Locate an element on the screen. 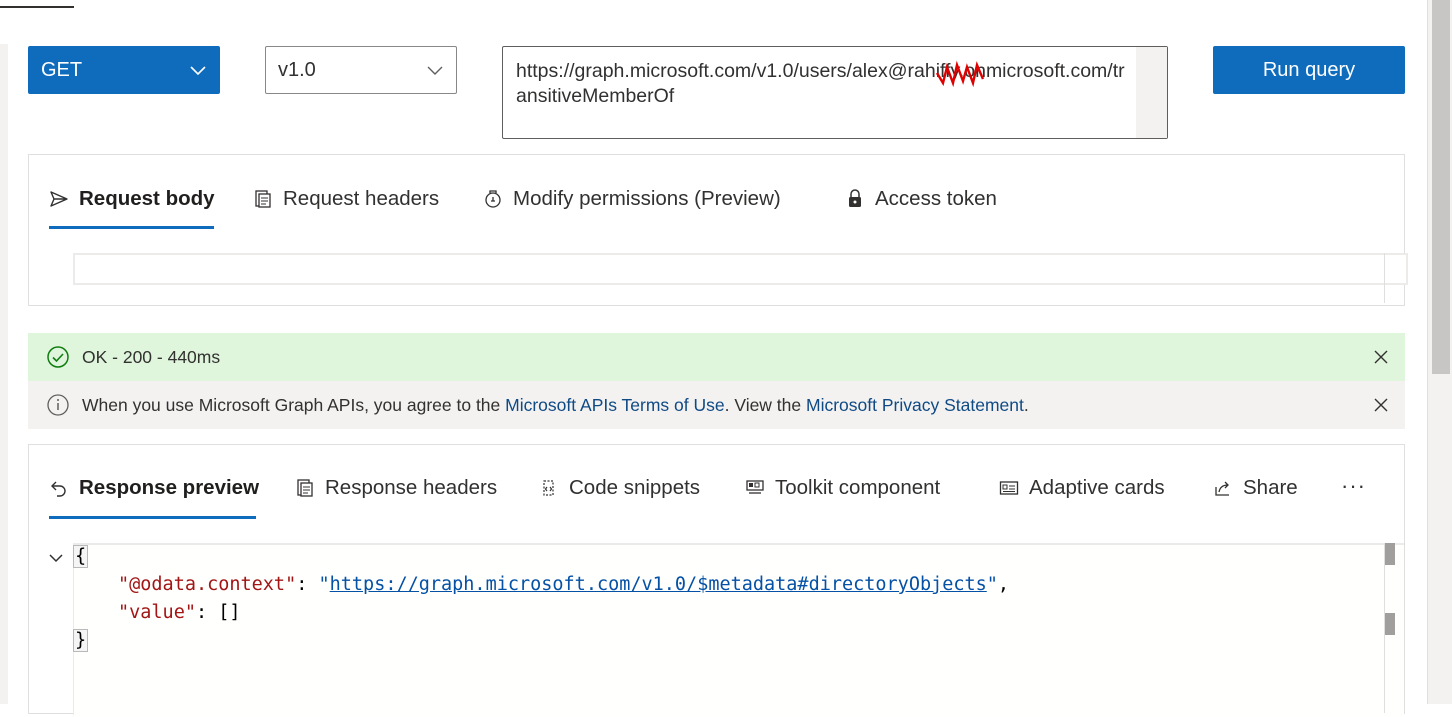 The height and width of the screenshot is (717, 1452). json-key: "@odata.context" is located at coordinates (207, 584).